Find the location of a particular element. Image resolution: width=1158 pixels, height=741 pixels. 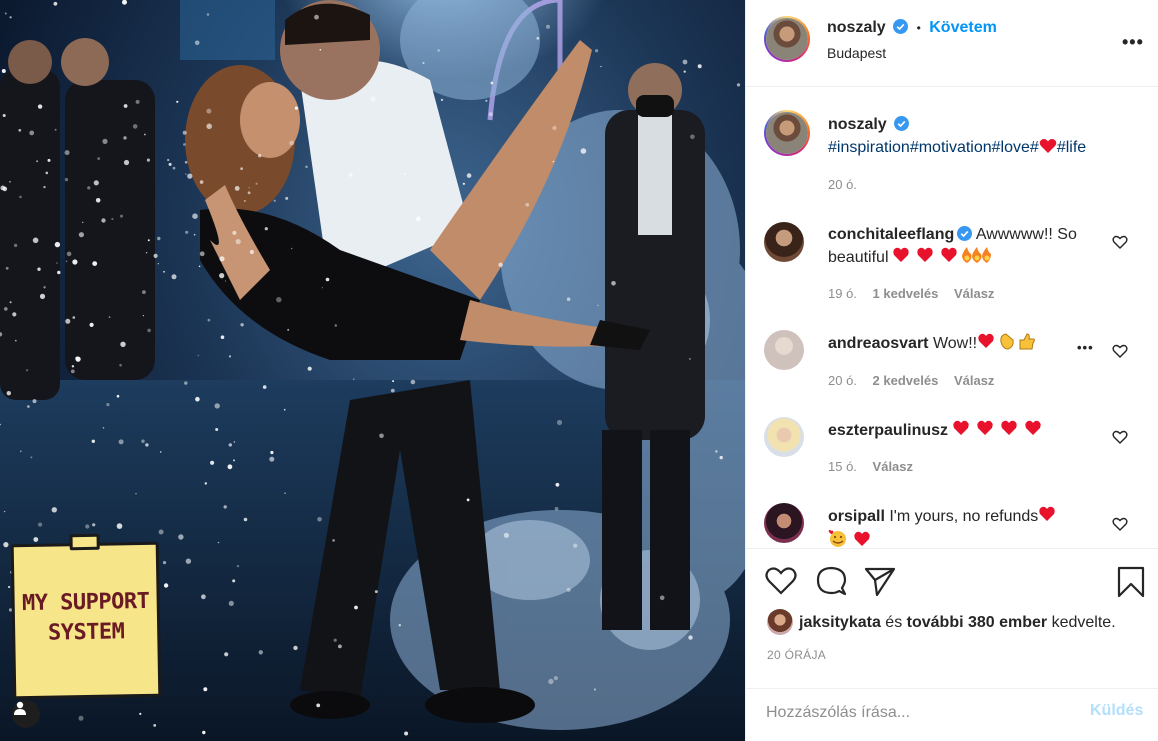

avatar-image is located at coordinates (787, 39).